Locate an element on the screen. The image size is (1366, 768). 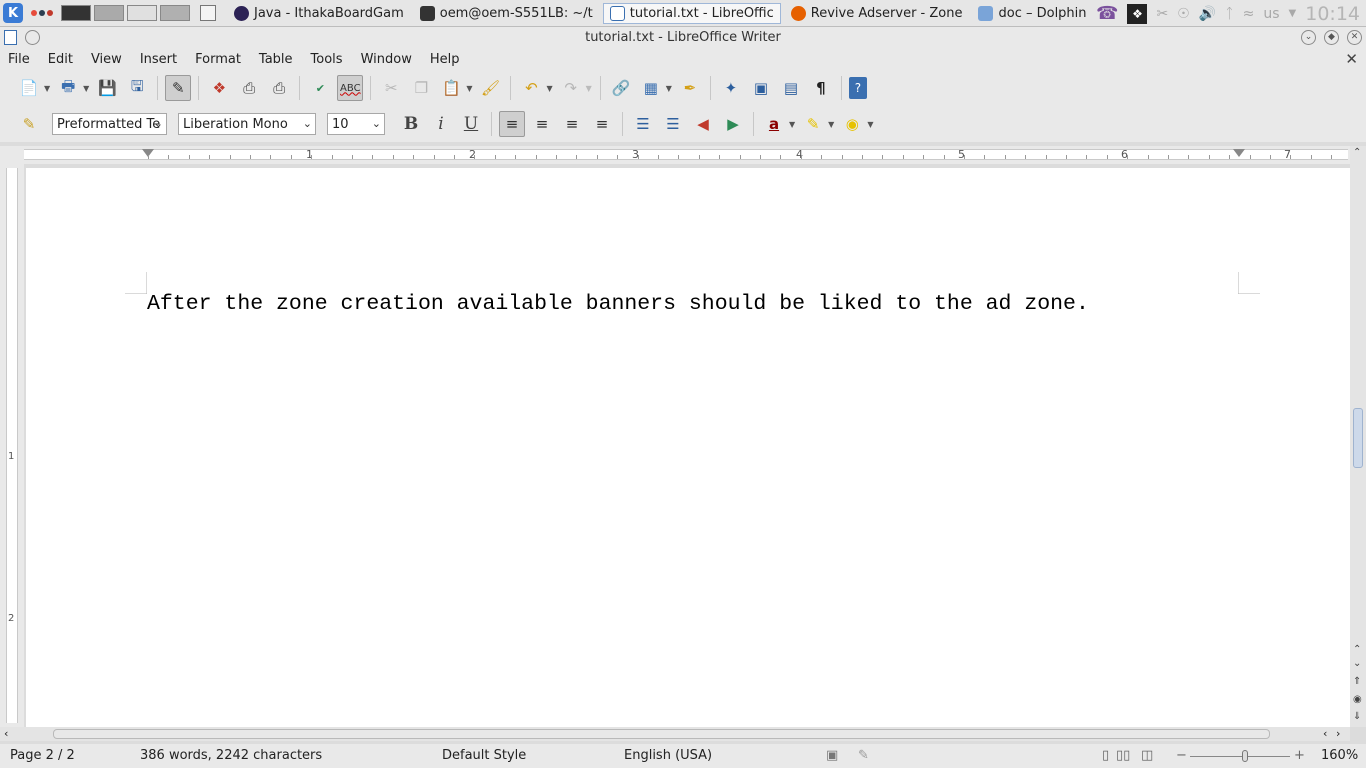
background-color-icon: ◉ is located at coordinates (852, 124).